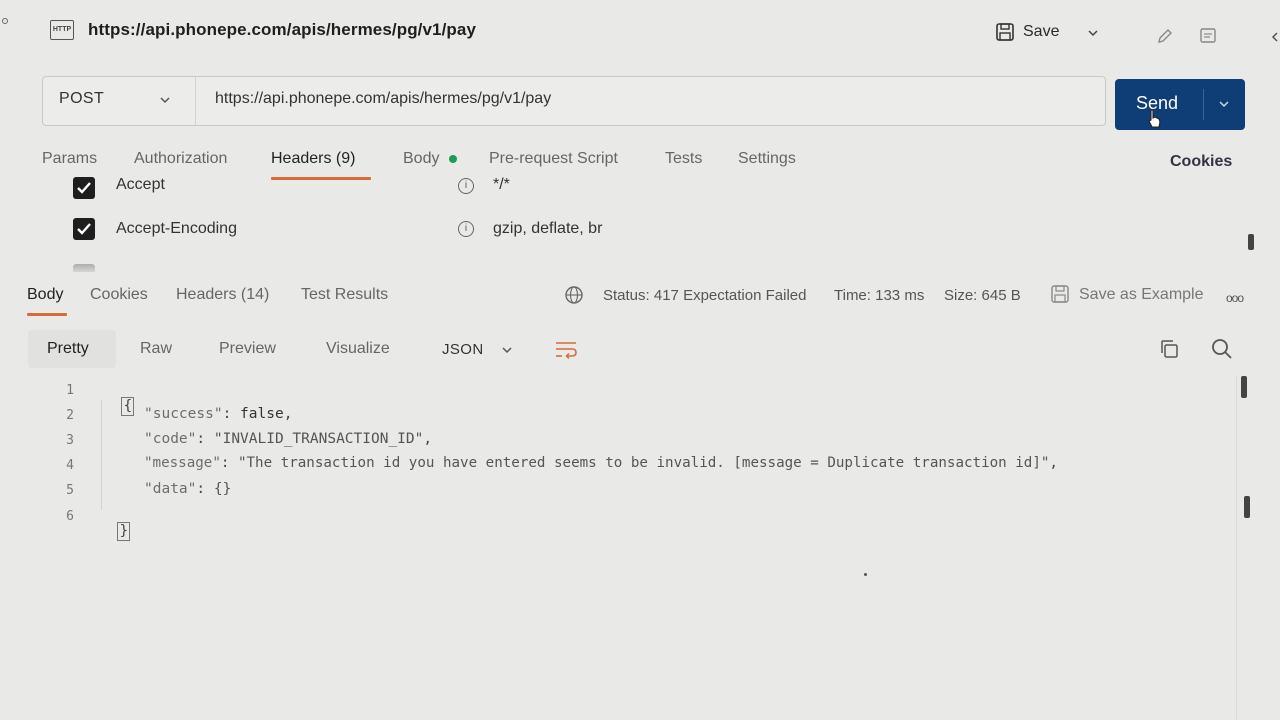 The image size is (1280, 720). I want to click on response-tab-cookies: Cookies, so click(119, 295).